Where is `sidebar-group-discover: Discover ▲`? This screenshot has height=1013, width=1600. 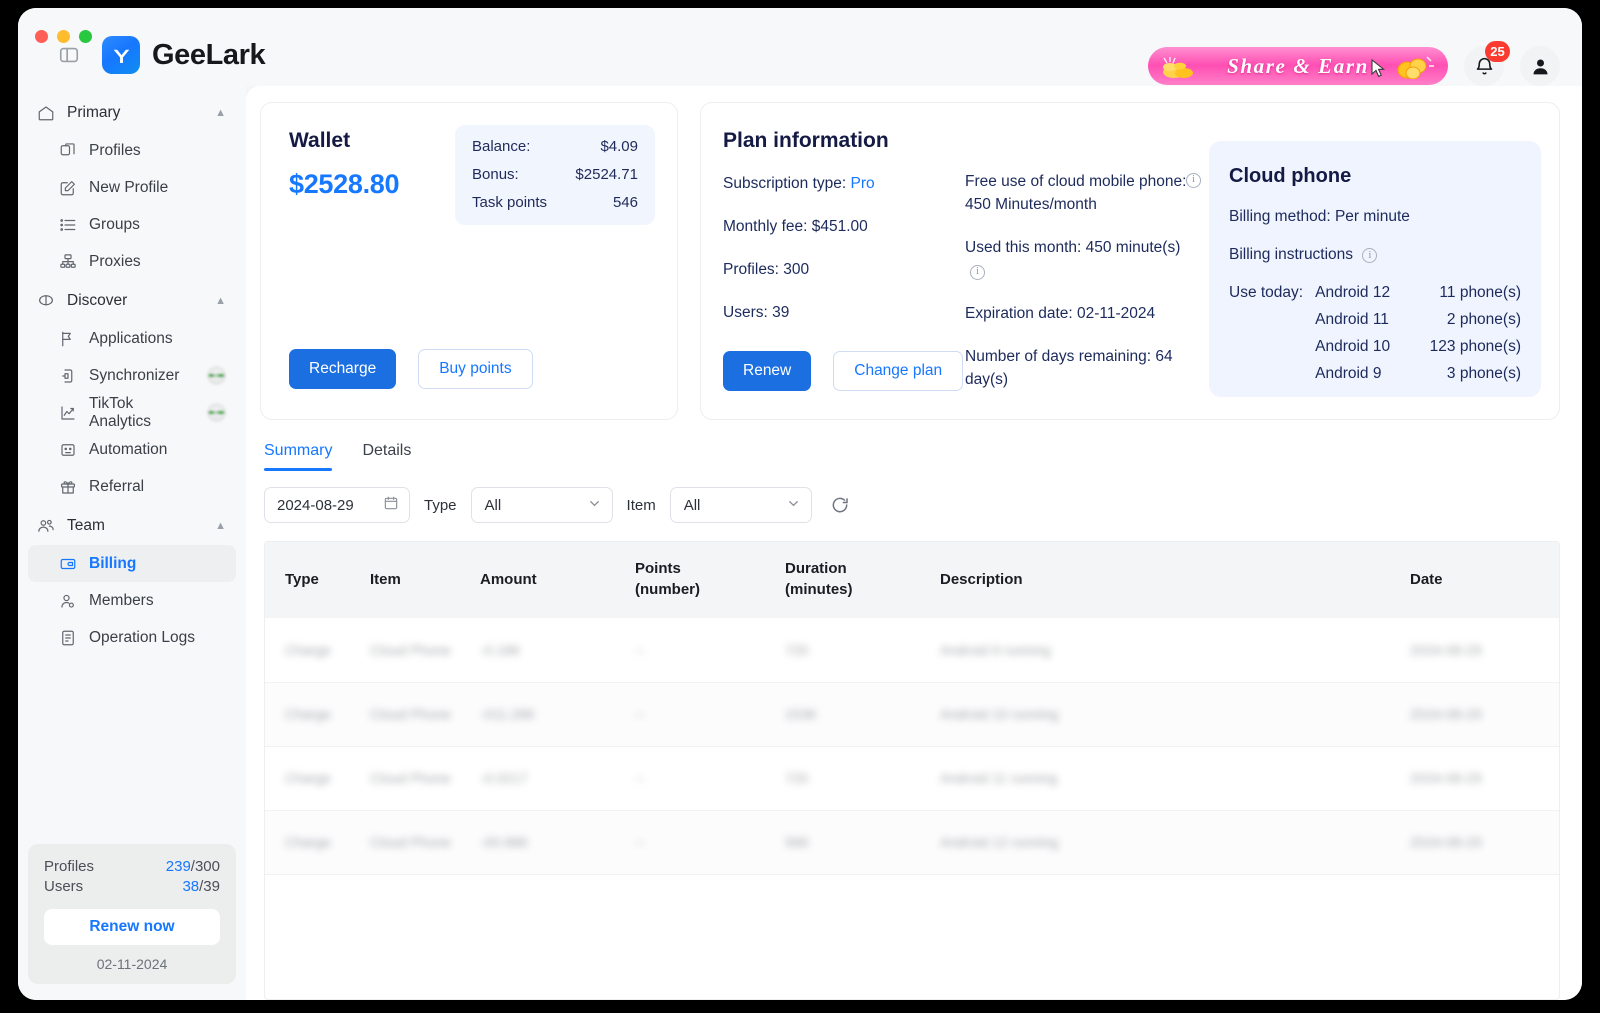 sidebar-group-discover: Discover ▲ is located at coordinates (132, 301).